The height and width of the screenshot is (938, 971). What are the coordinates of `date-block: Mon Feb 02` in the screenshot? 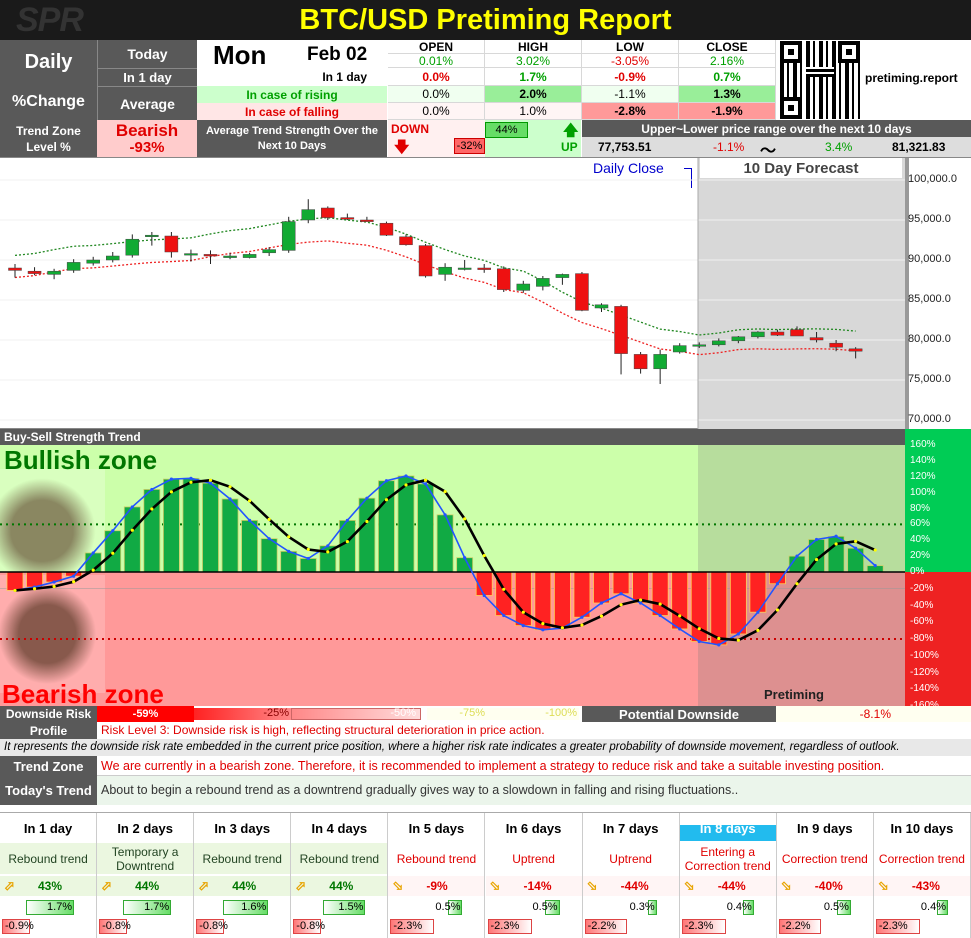 It's located at (292, 55).